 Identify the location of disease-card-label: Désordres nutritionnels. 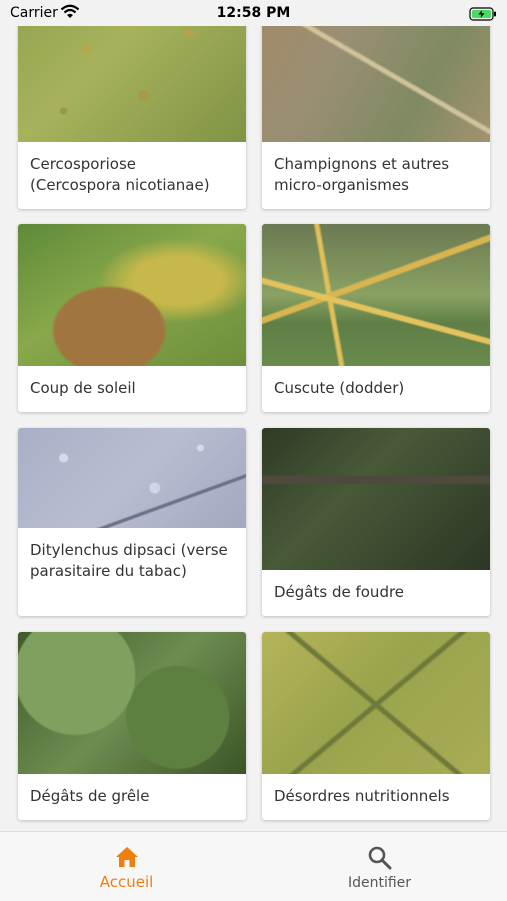
(362, 796).